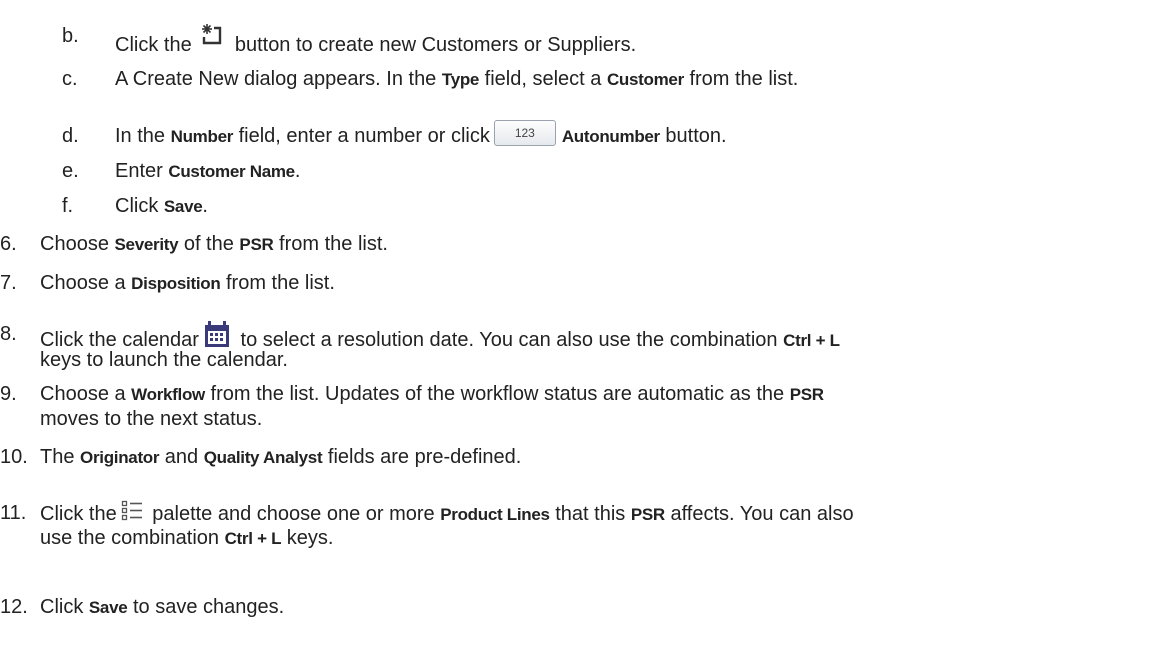  What do you see at coordinates (590, 514) in the screenshot?
I see `step-text: that this` at bounding box center [590, 514].